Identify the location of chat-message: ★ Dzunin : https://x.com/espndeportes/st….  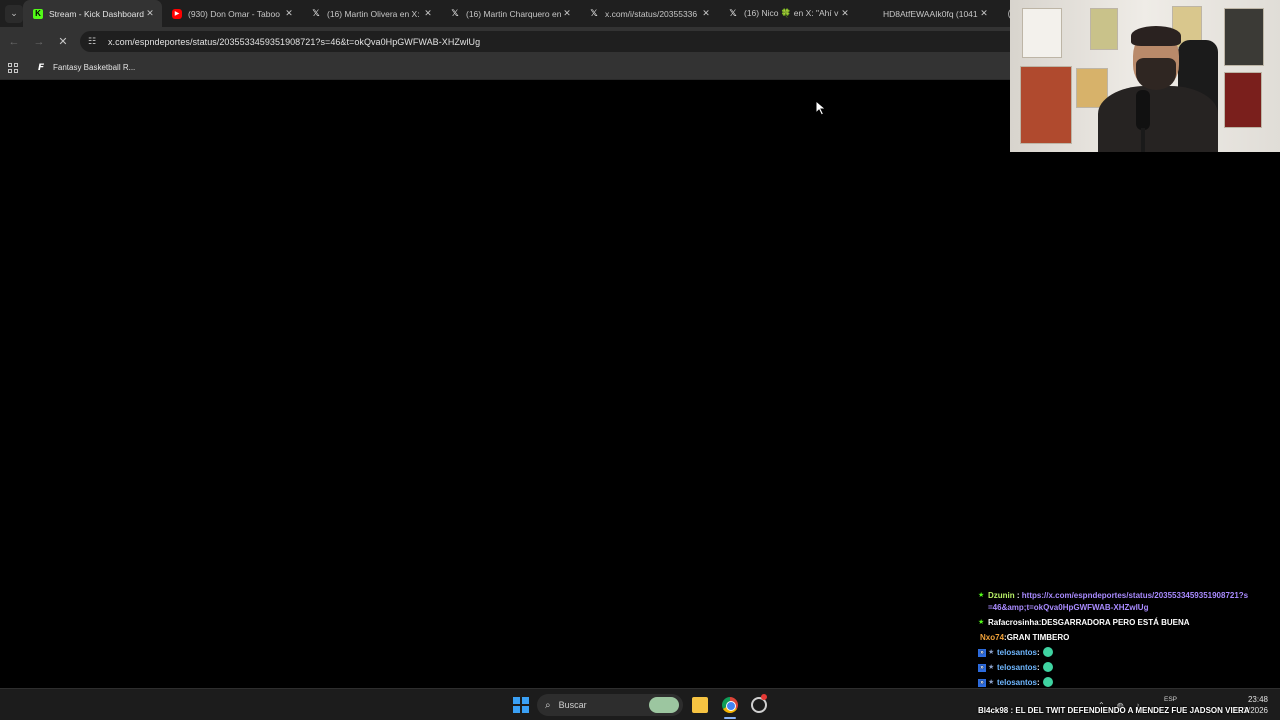
(1128, 602).